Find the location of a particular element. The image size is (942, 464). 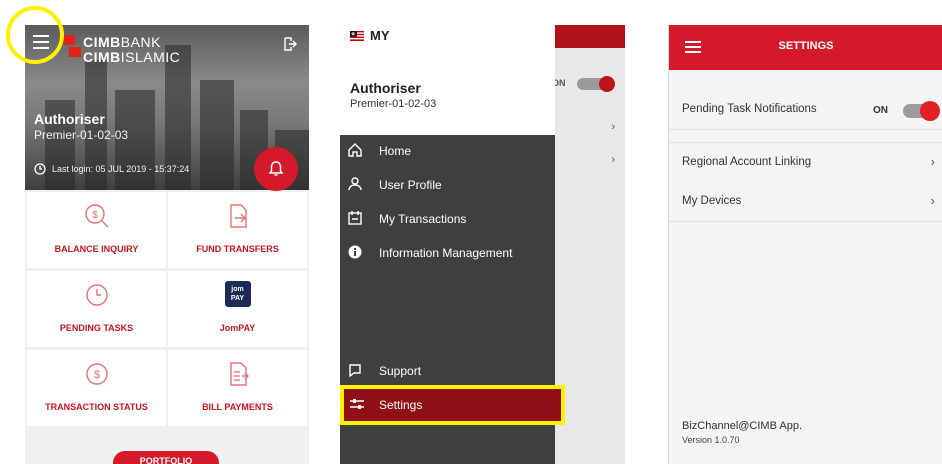

user-icon is located at coordinates (355, 184).